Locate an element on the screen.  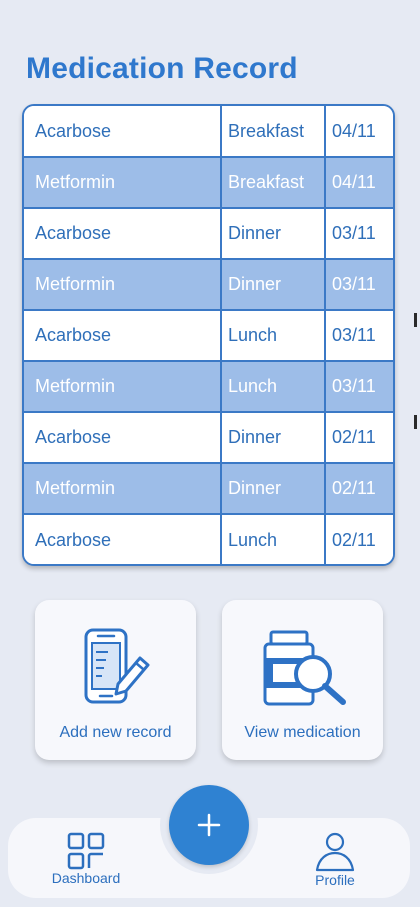
view-medication-label: View medication is located at coordinates (302, 732).